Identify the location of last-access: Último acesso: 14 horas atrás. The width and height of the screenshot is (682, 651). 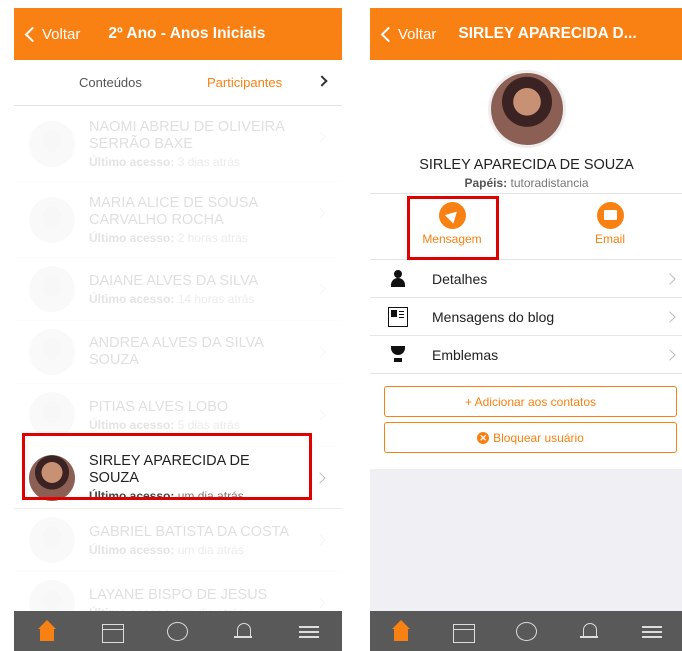
(172, 298).